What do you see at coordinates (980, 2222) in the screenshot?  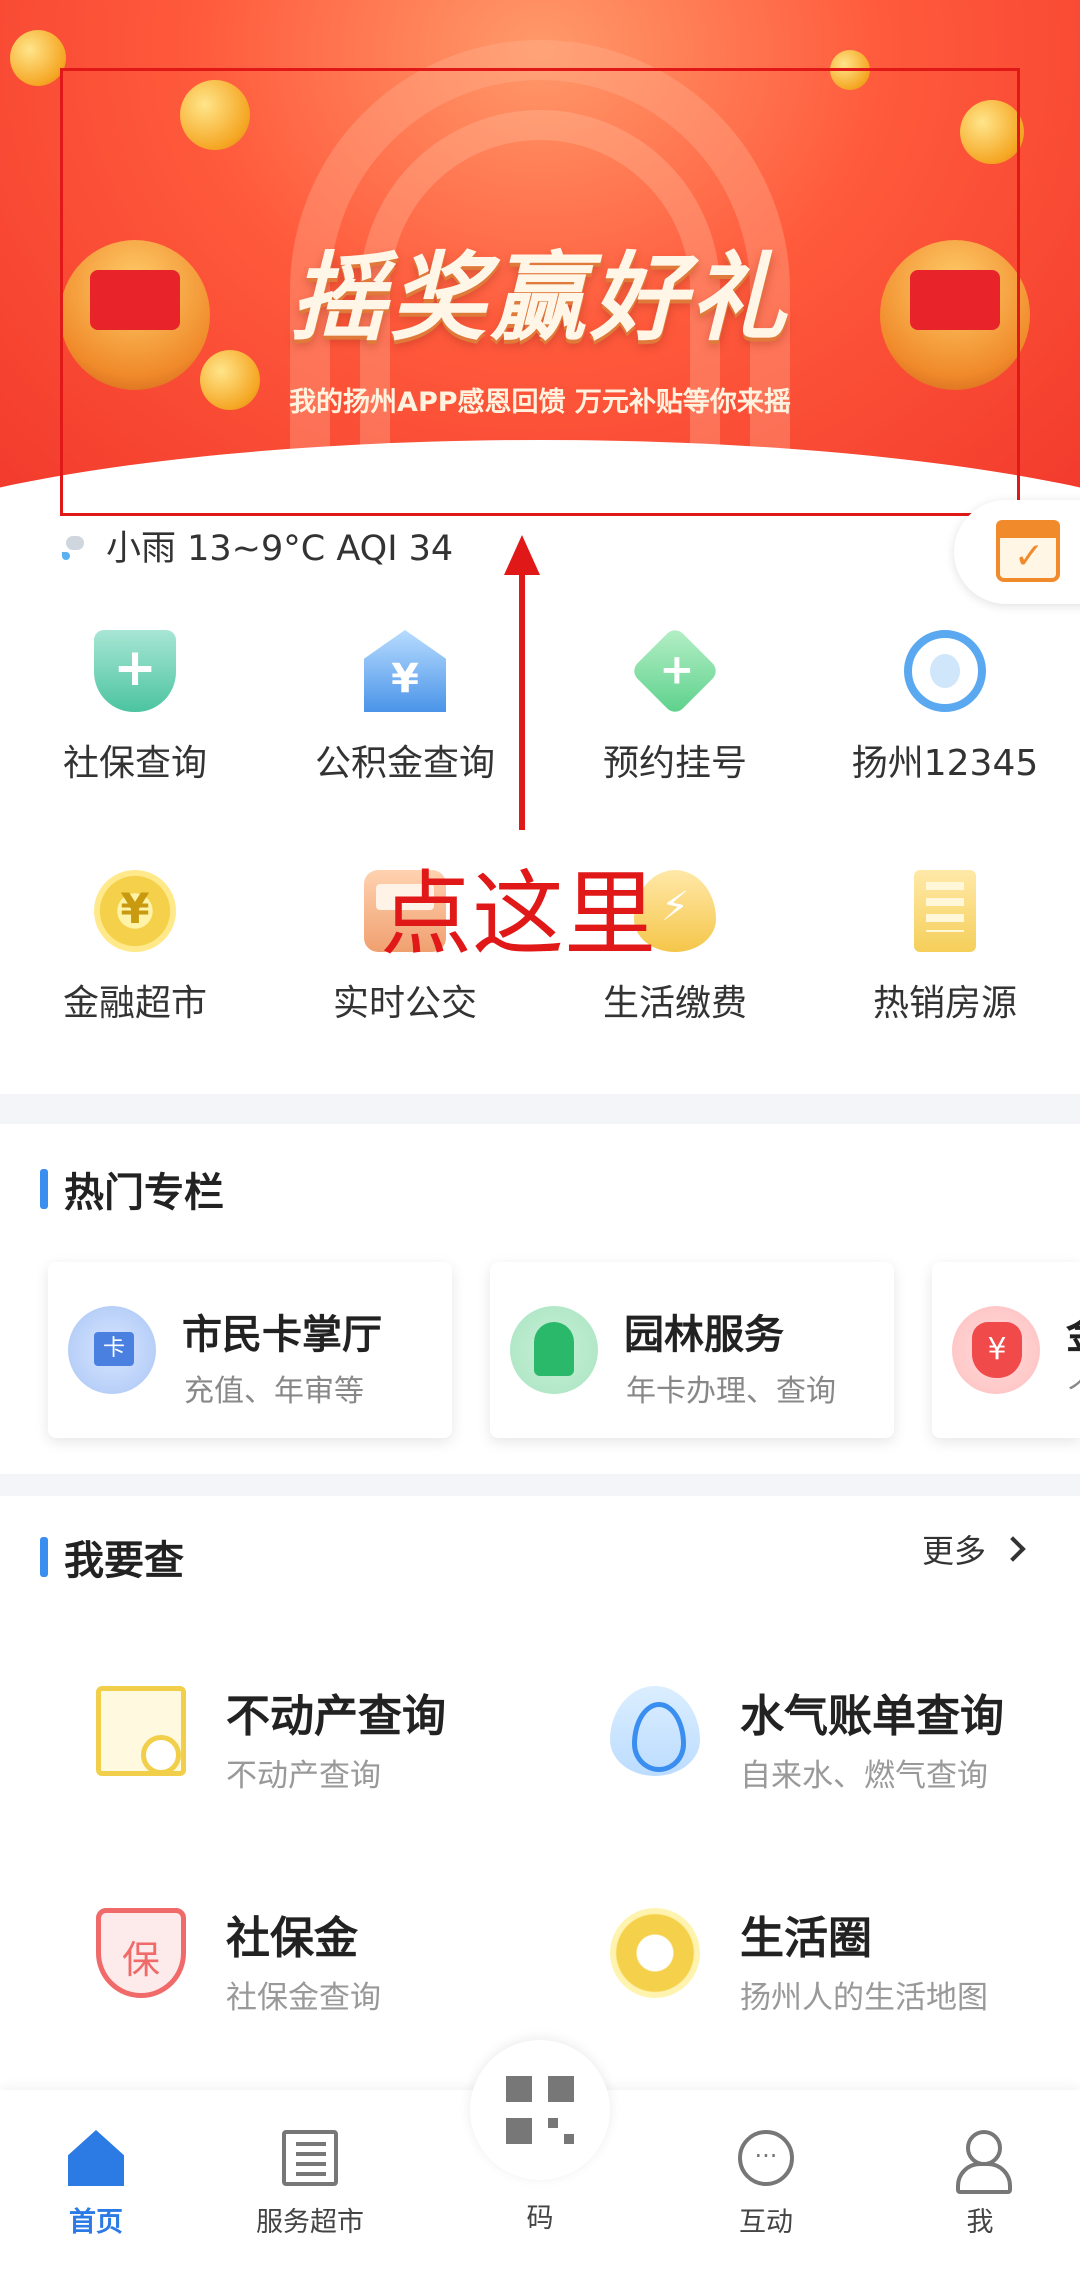 I see `nav-label: 我` at bounding box center [980, 2222].